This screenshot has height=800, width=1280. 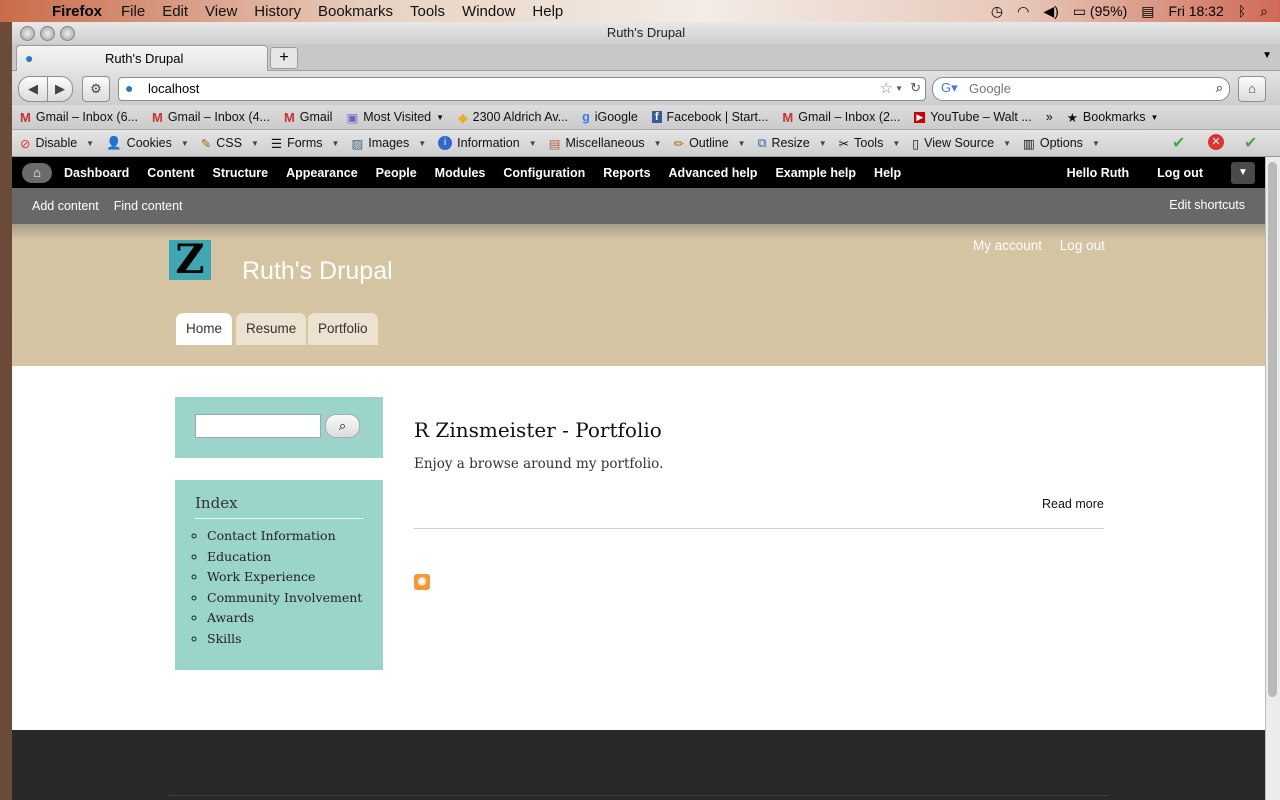 I want to click on wd-outline: ✏ Outline ▼, so click(x=710, y=143).